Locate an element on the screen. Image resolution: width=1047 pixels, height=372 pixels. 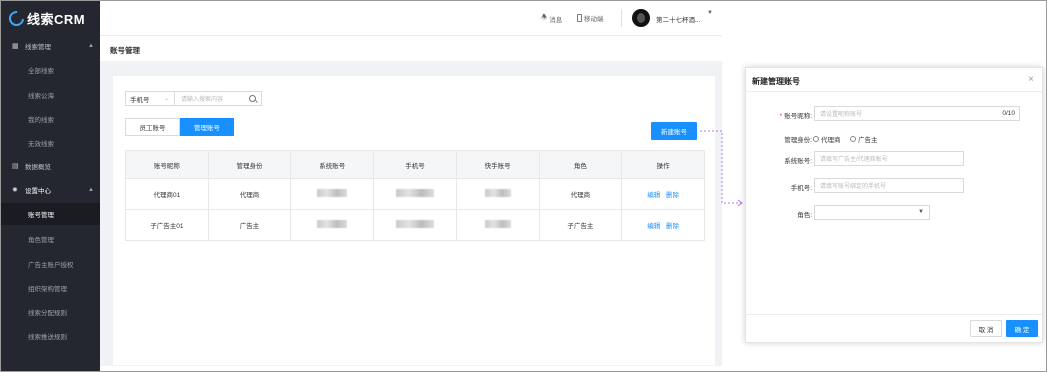
nickname-label-text: 账号昵称: is located at coordinates (798, 116).